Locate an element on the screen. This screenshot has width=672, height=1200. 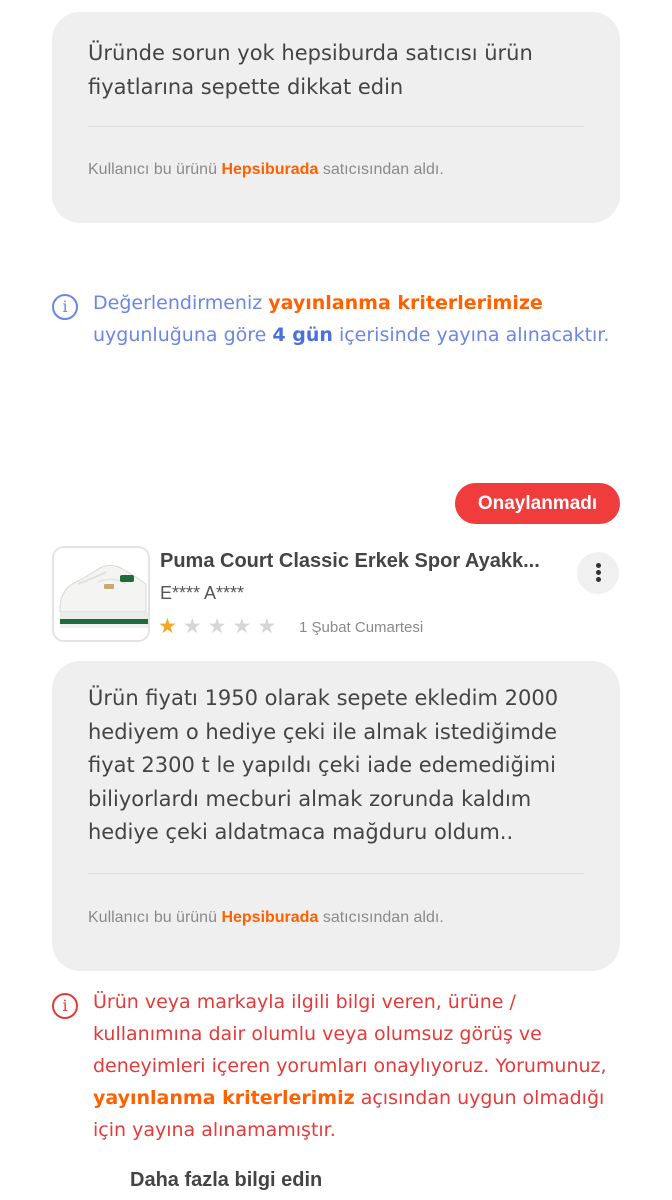
sneaker-image is located at coordinates (101, 594).